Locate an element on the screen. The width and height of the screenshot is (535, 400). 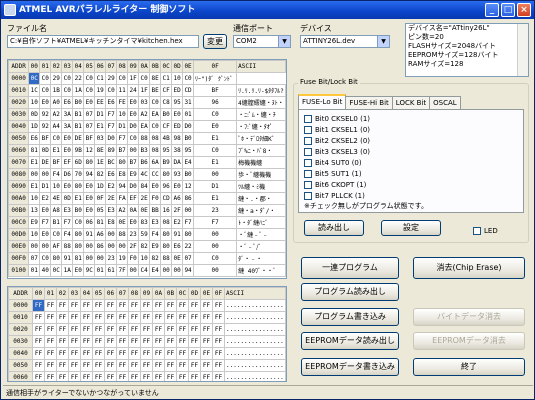
byte-cell: 81 is located at coordinates (34, 150).